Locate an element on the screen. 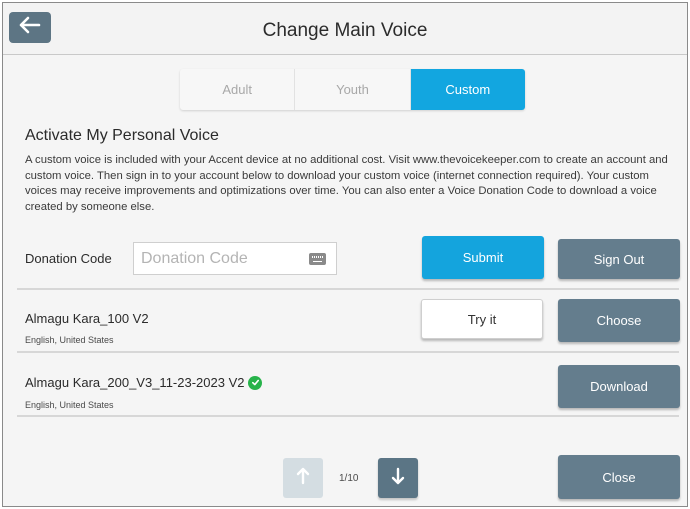 This screenshot has width=690, height=509. page-up-button is located at coordinates (303, 478).